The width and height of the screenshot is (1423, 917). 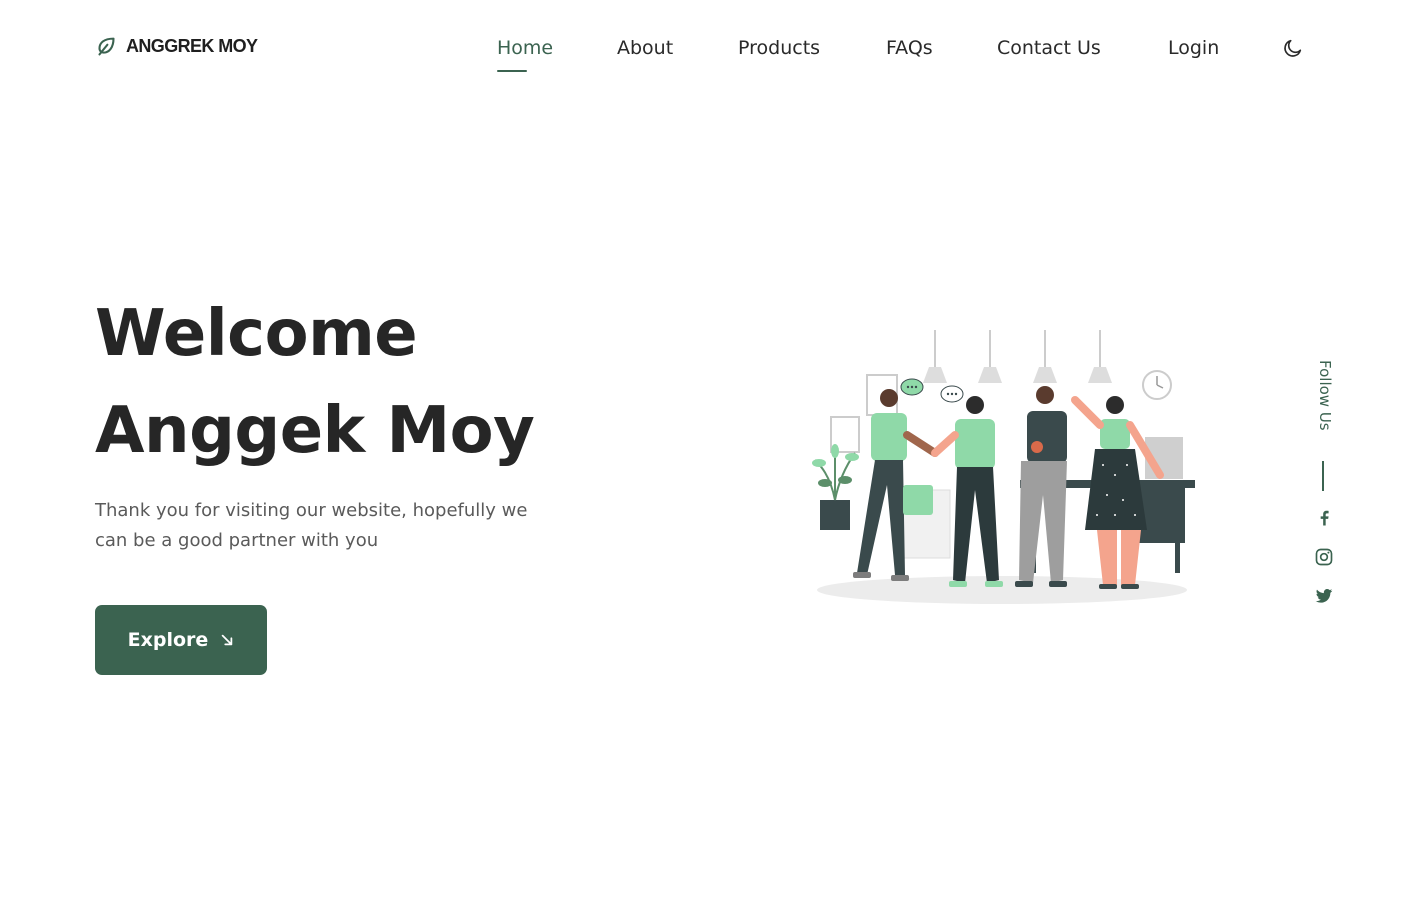 What do you see at coordinates (315, 383) in the screenshot?
I see `hero-title: Welcome Anggek Moy` at bounding box center [315, 383].